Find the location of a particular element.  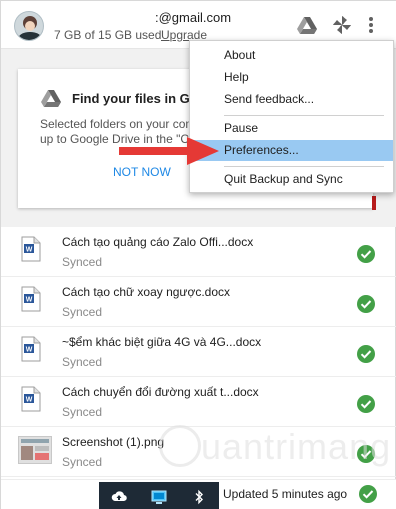

account-email: :@gmail.com is located at coordinates (193, 17).